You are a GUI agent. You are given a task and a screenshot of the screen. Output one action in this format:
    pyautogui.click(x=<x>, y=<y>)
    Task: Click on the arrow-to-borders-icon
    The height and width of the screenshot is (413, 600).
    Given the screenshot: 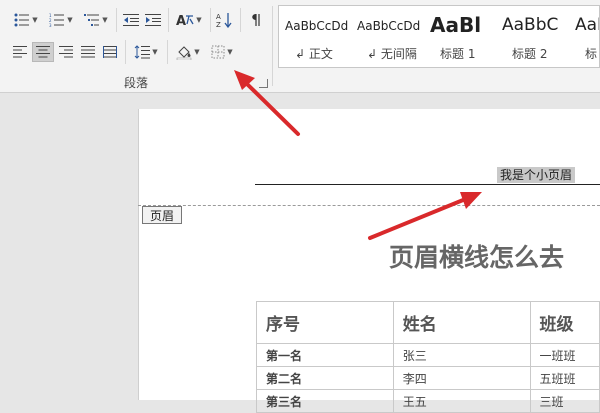 What is the action you would take?
    pyautogui.click(x=267, y=103)
    